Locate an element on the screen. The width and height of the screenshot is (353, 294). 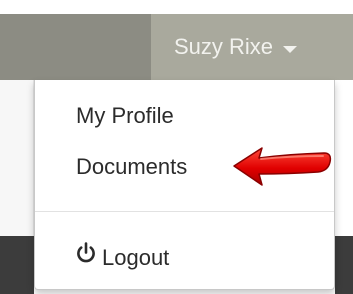
menu-item-label: Documents is located at coordinates (132, 166).